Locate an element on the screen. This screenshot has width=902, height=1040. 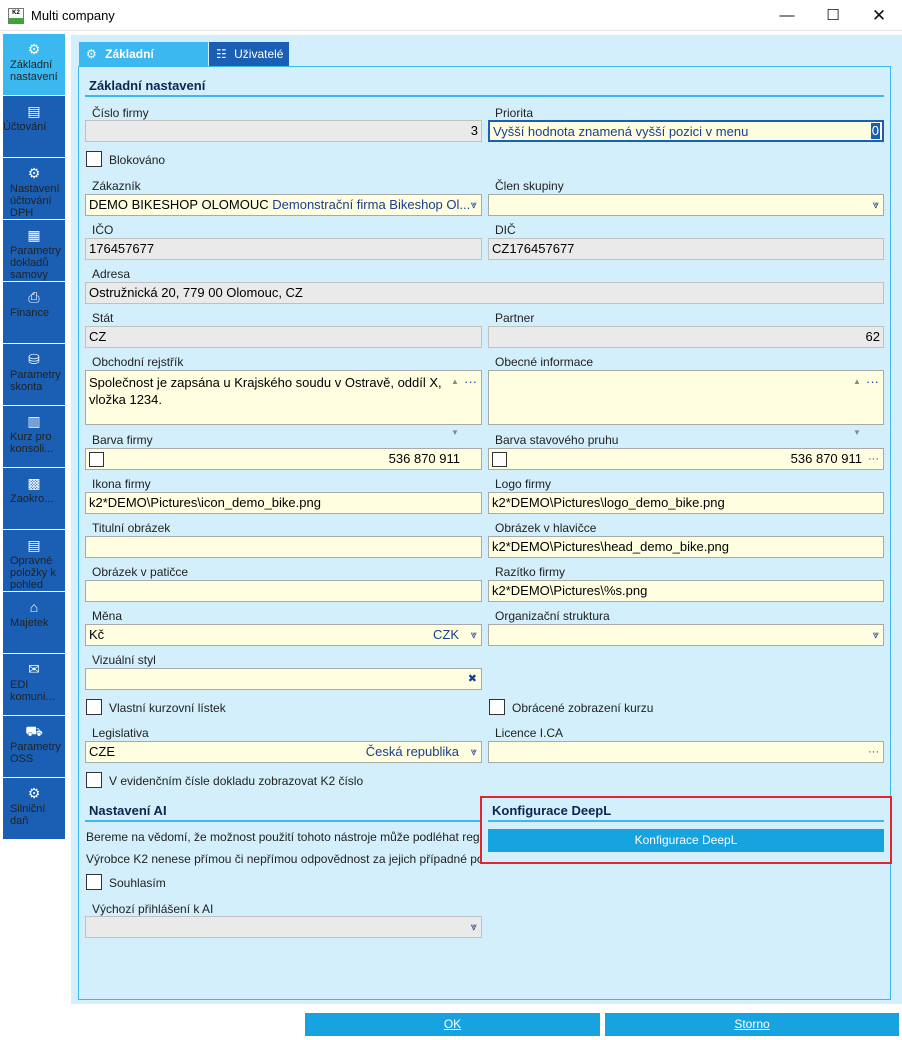
razitko-field: k2*DEMO\Pictures\%s.png is located at coordinates (686, 591).